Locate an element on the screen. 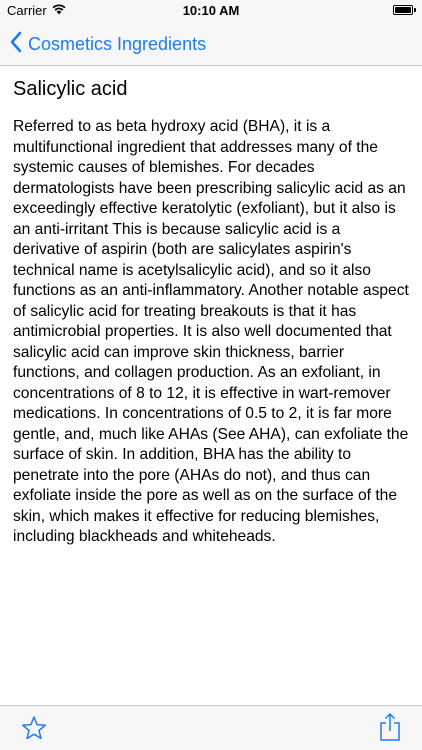 Image resolution: width=422 pixels, height=750 pixels. status-bar: Carrier 10:10 AM is located at coordinates (211, 11).